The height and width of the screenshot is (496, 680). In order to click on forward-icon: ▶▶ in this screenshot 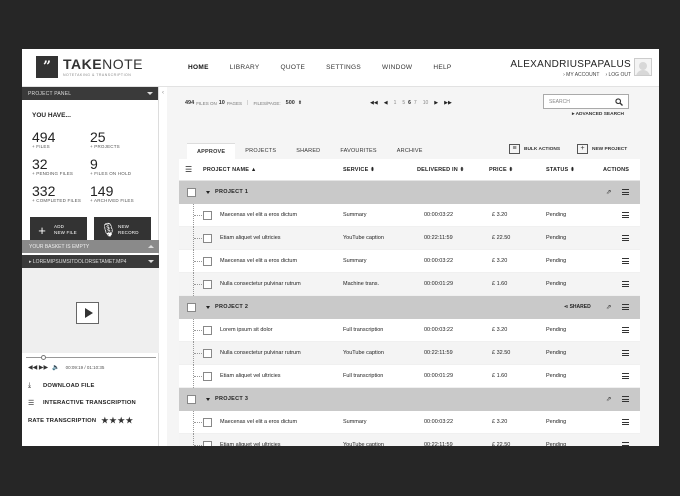, I will do `click(43, 367)`.